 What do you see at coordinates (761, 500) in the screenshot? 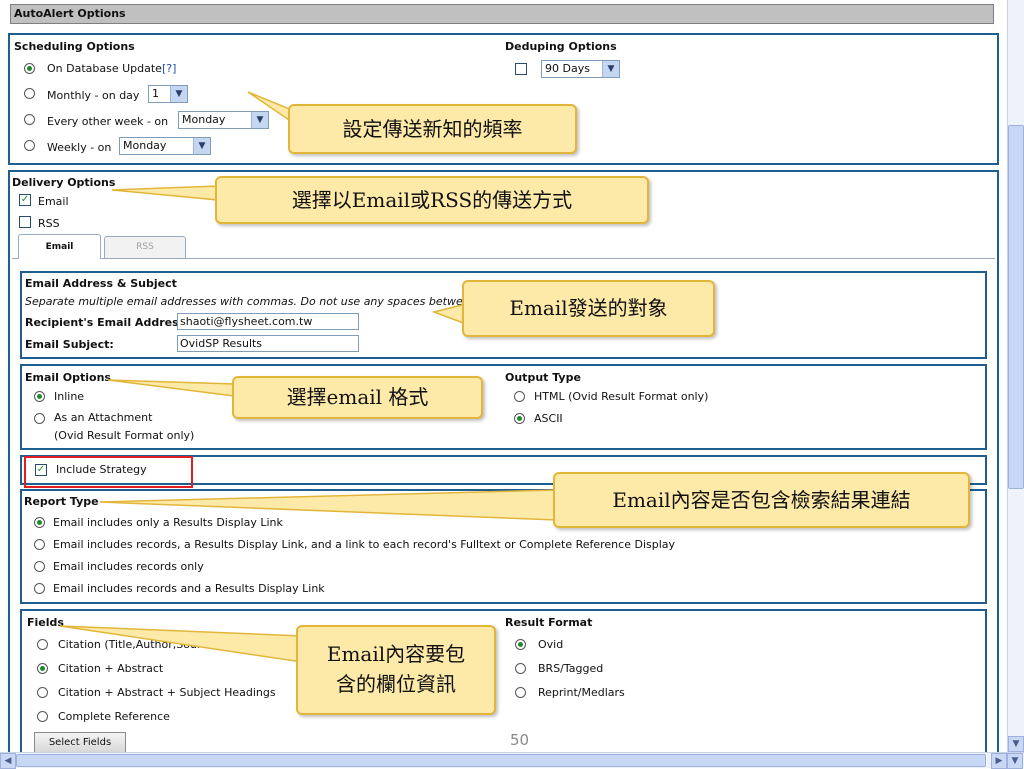
I see `callout-report-link: Email內容是否包含檢索結果連結` at bounding box center [761, 500].